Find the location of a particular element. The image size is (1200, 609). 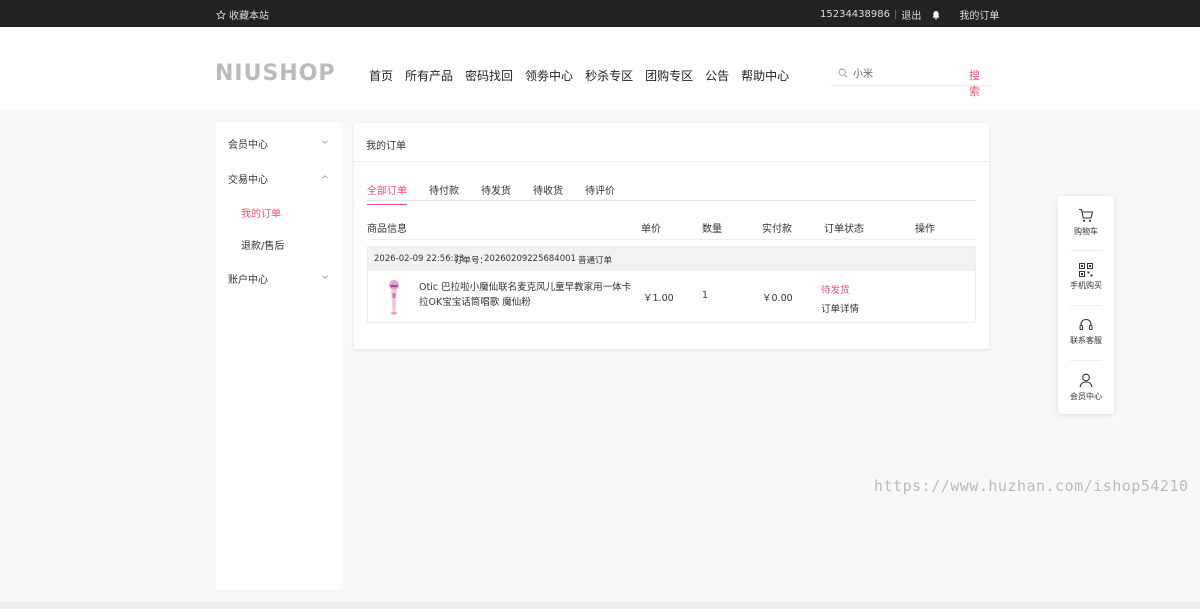

quantity: 1 is located at coordinates (705, 295).